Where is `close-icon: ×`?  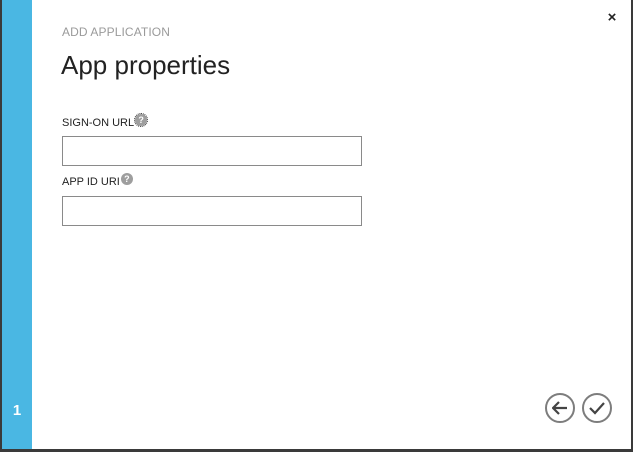 close-icon: × is located at coordinates (612, 18).